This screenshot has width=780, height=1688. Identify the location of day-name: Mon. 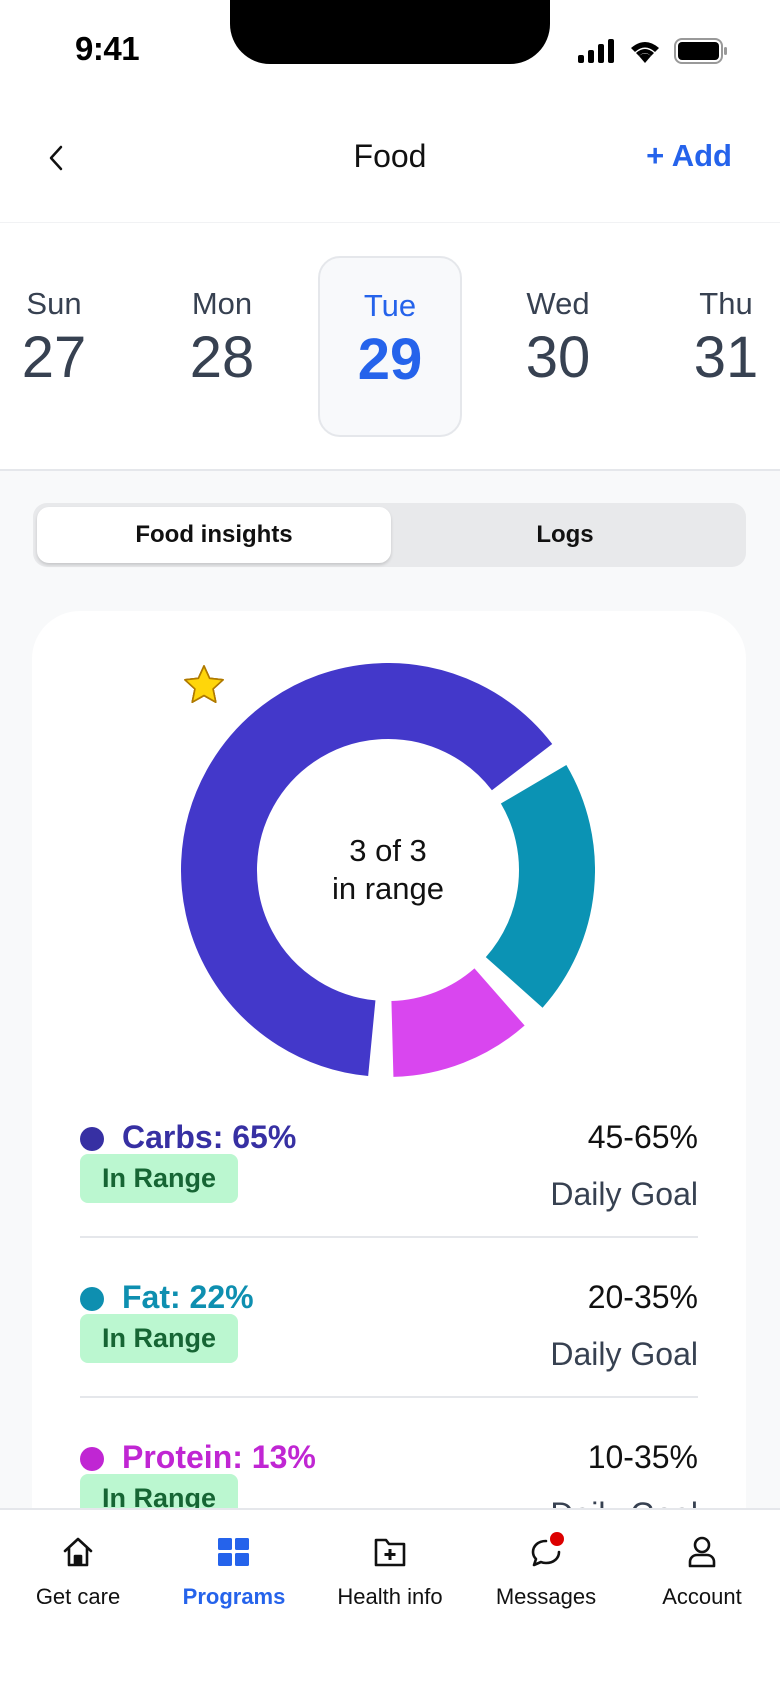
(222, 303).